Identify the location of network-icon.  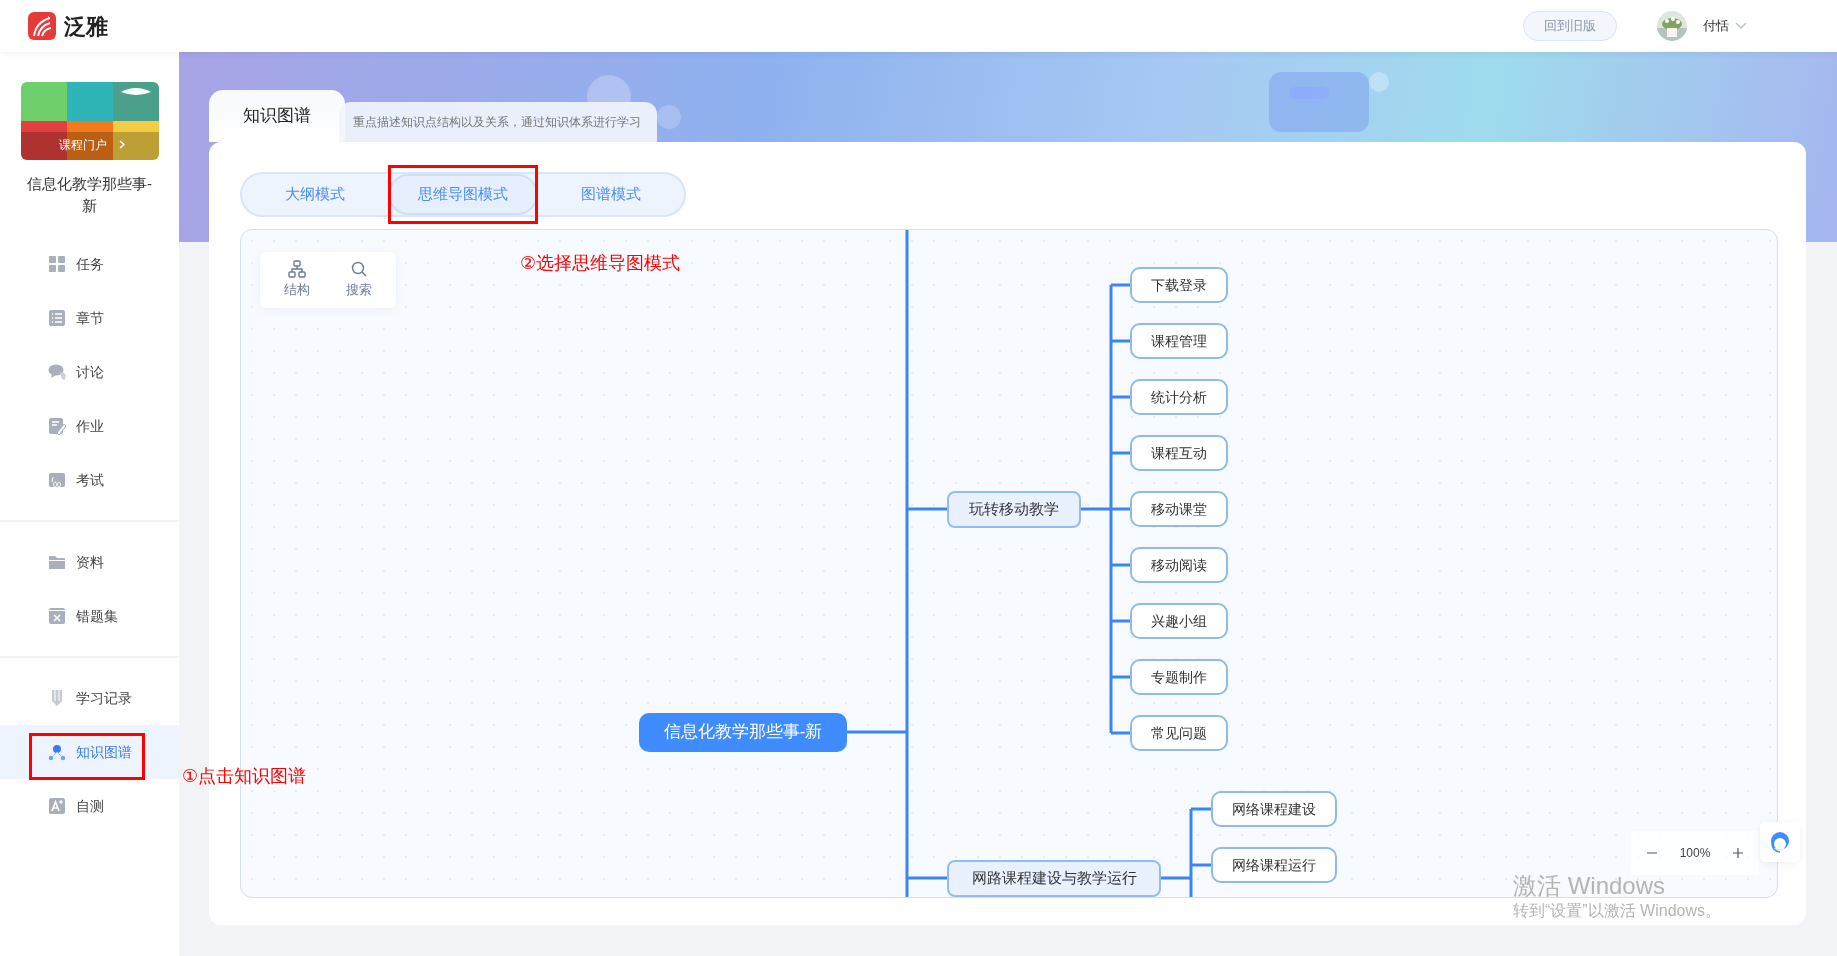
(57, 752).